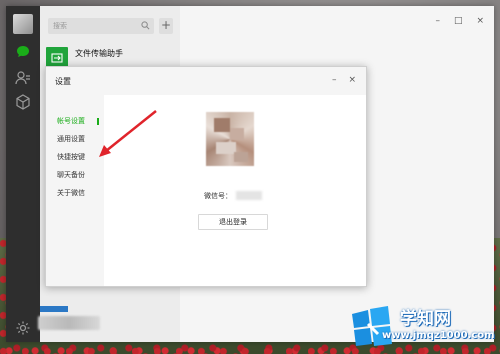  What do you see at coordinates (69, 323) in the screenshot?
I see `blurred-username` at bounding box center [69, 323].